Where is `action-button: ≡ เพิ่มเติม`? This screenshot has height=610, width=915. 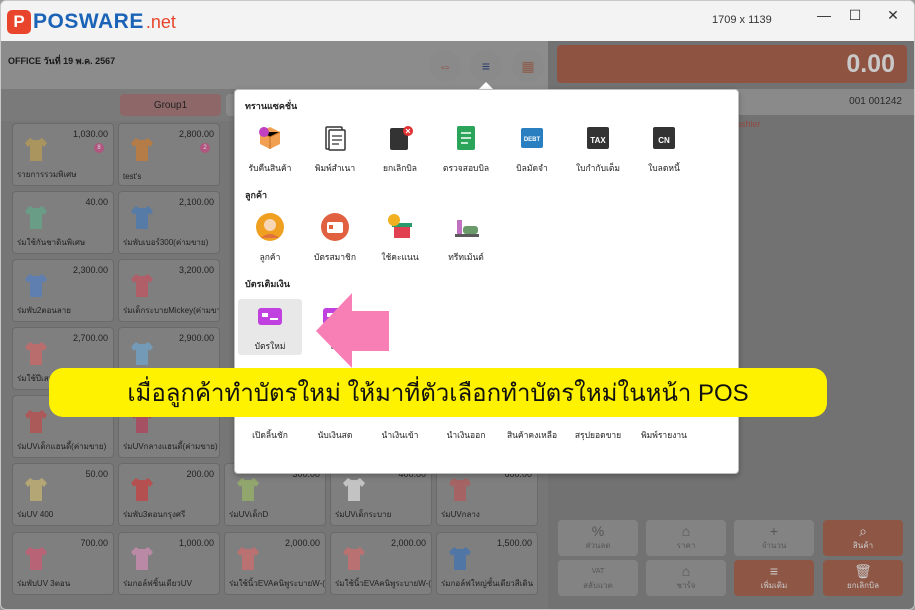
action-button: ≡ เพิ่มเติม is located at coordinates (774, 578).